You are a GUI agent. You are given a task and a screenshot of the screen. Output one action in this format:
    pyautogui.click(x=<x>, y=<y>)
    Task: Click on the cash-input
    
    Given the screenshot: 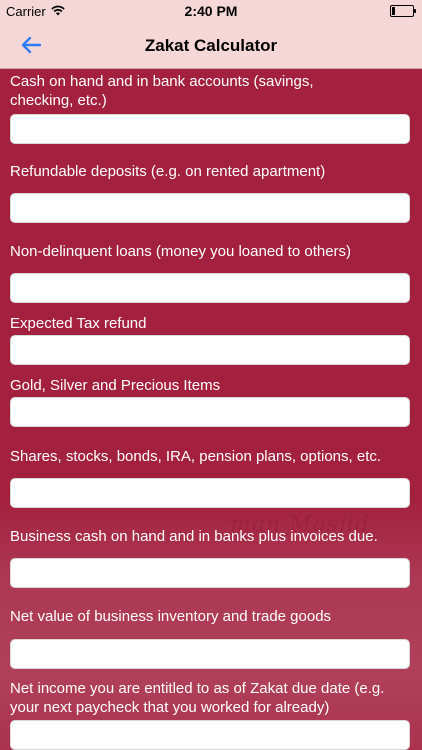 What is the action you would take?
    pyautogui.click(x=210, y=129)
    